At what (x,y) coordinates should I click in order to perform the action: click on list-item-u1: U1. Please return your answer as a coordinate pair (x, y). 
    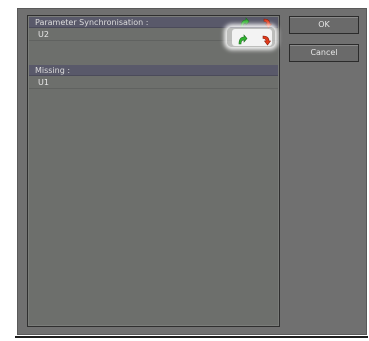
    Looking at the image, I should click on (153, 83).